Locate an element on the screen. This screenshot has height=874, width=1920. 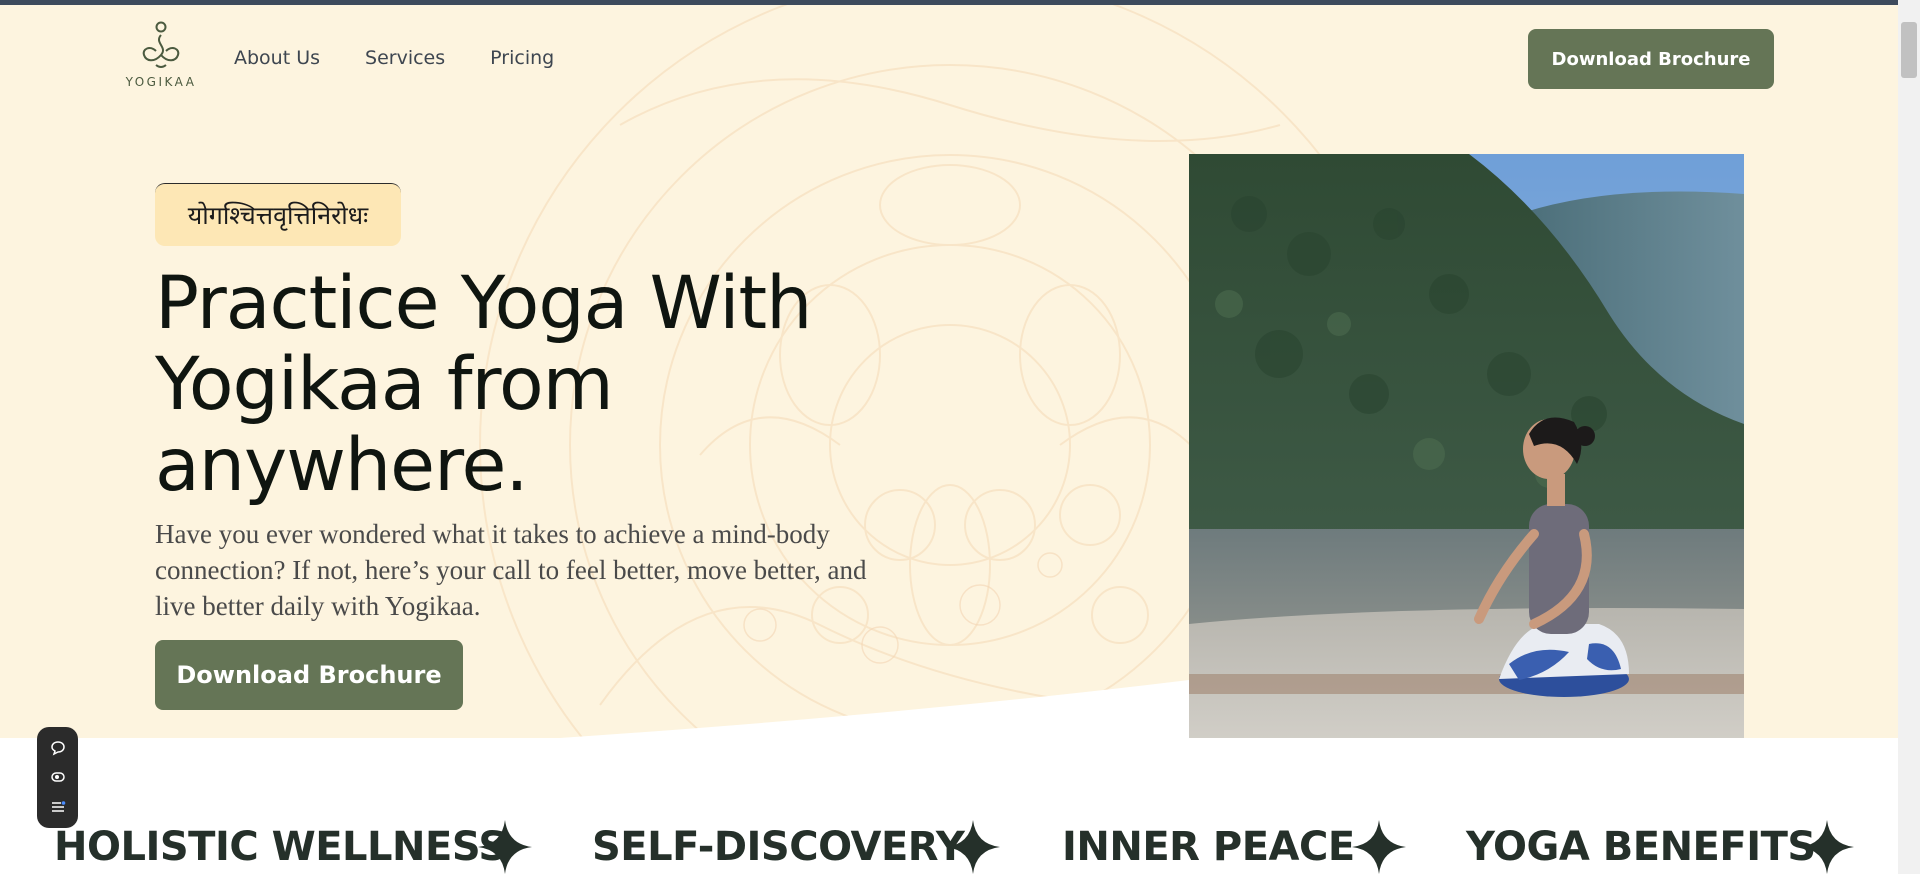
main-nav: About Us Services Pricing is located at coordinates (394, 58).